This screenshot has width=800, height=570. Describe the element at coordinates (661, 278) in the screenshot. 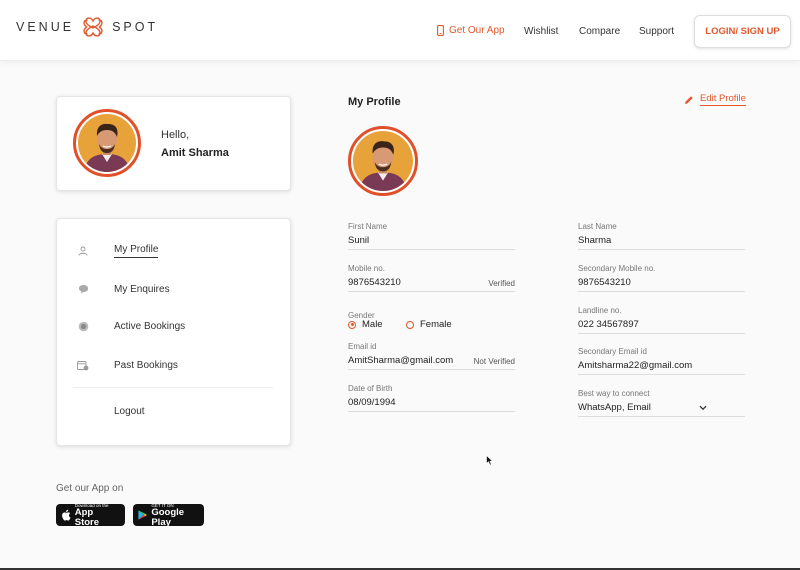

I see `secondary-mobile-field: Secondary Mobile no. 9876543210` at that location.